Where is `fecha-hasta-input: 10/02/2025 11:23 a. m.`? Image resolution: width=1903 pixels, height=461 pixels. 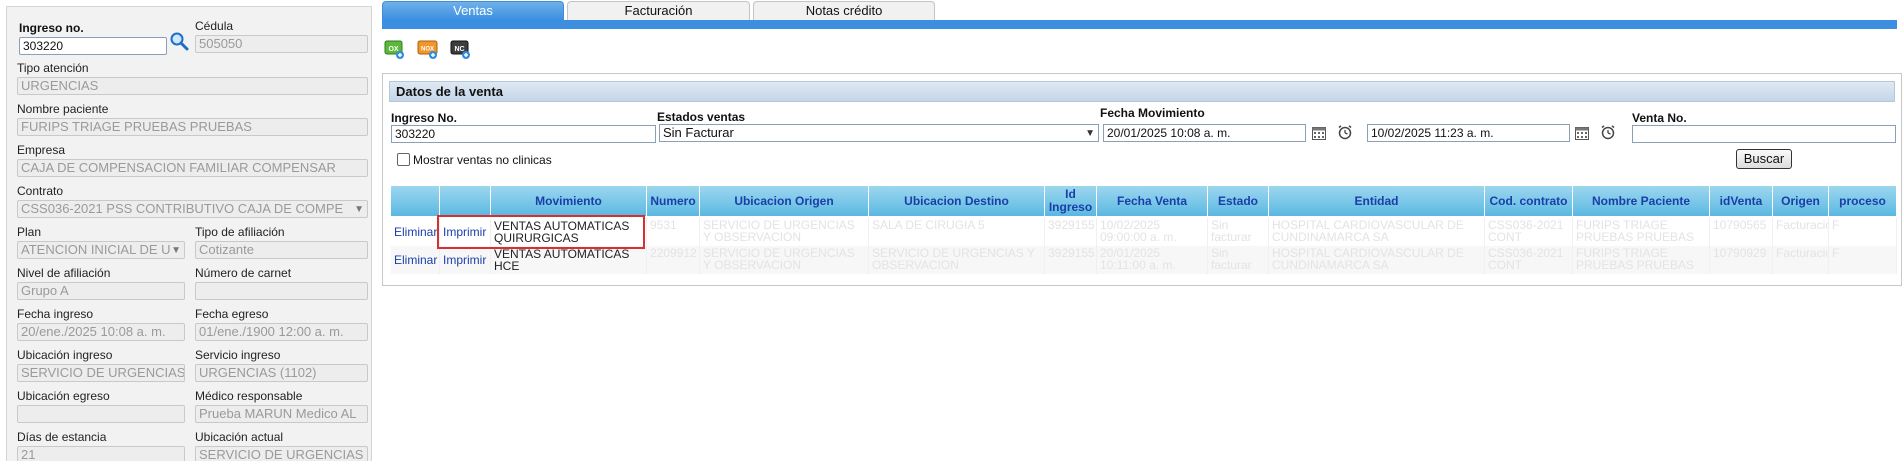 fecha-hasta-input: 10/02/2025 11:23 a. m. is located at coordinates (1468, 133).